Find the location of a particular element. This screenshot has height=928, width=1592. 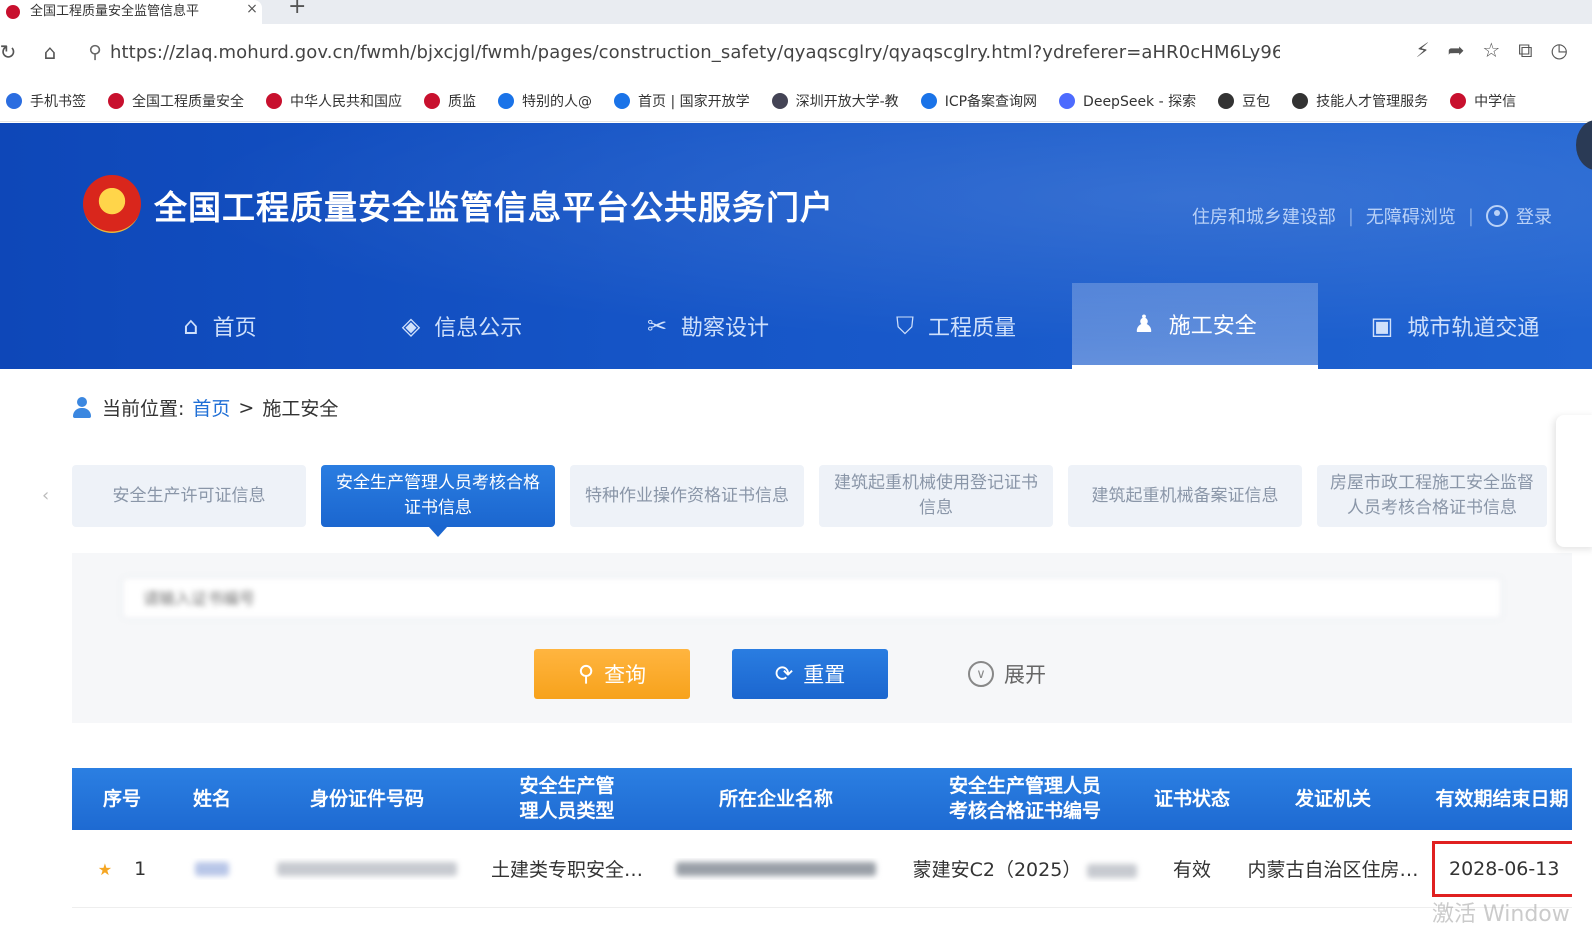

tab-crane-registration: 建筑起重机械使用登记证书信息 is located at coordinates (936, 496).